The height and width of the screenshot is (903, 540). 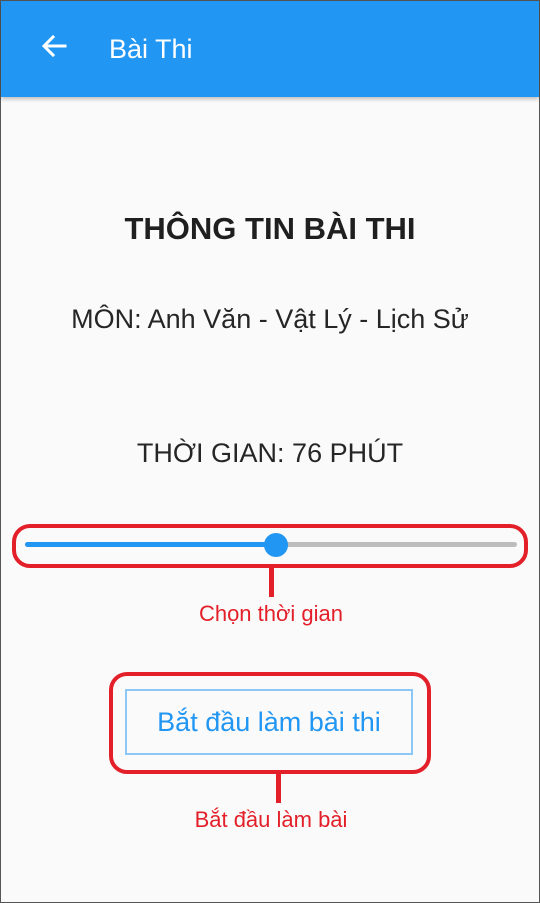 I want to click on button-callout-line, so click(x=278, y=788).